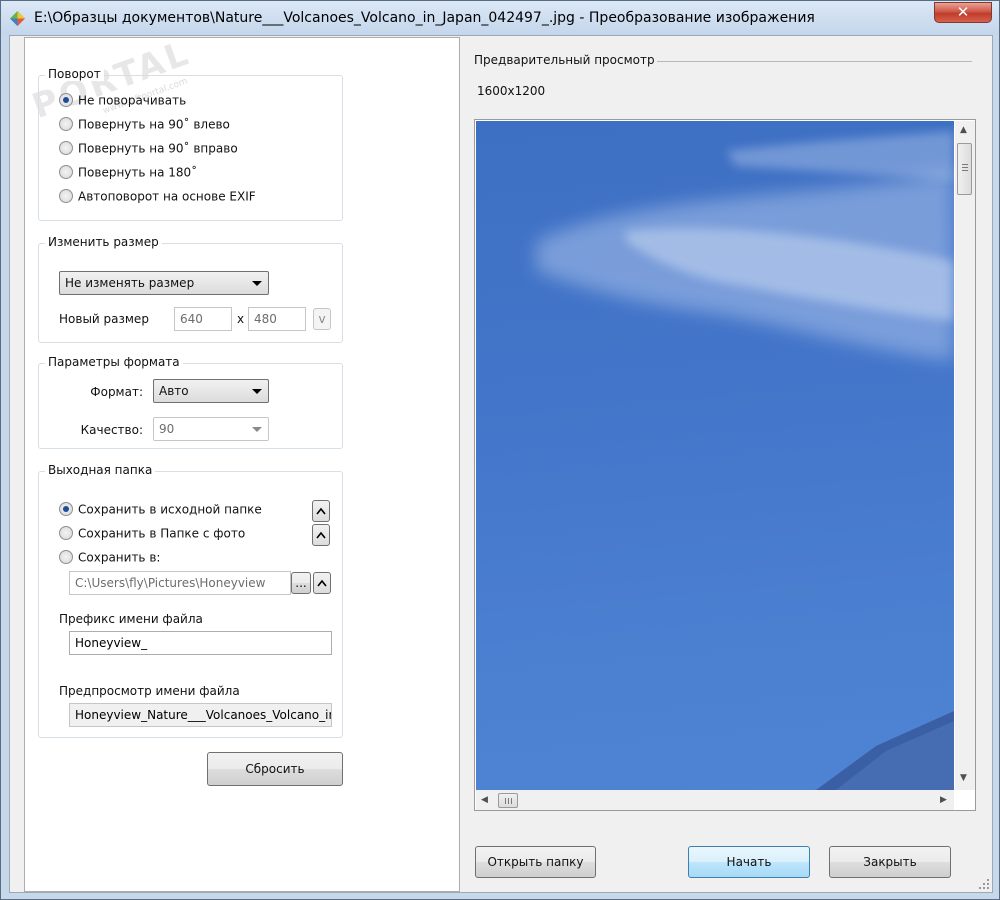 The image size is (1000, 900). What do you see at coordinates (943, 800) in the screenshot?
I see `scroll-right-icon: ▶` at bounding box center [943, 800].